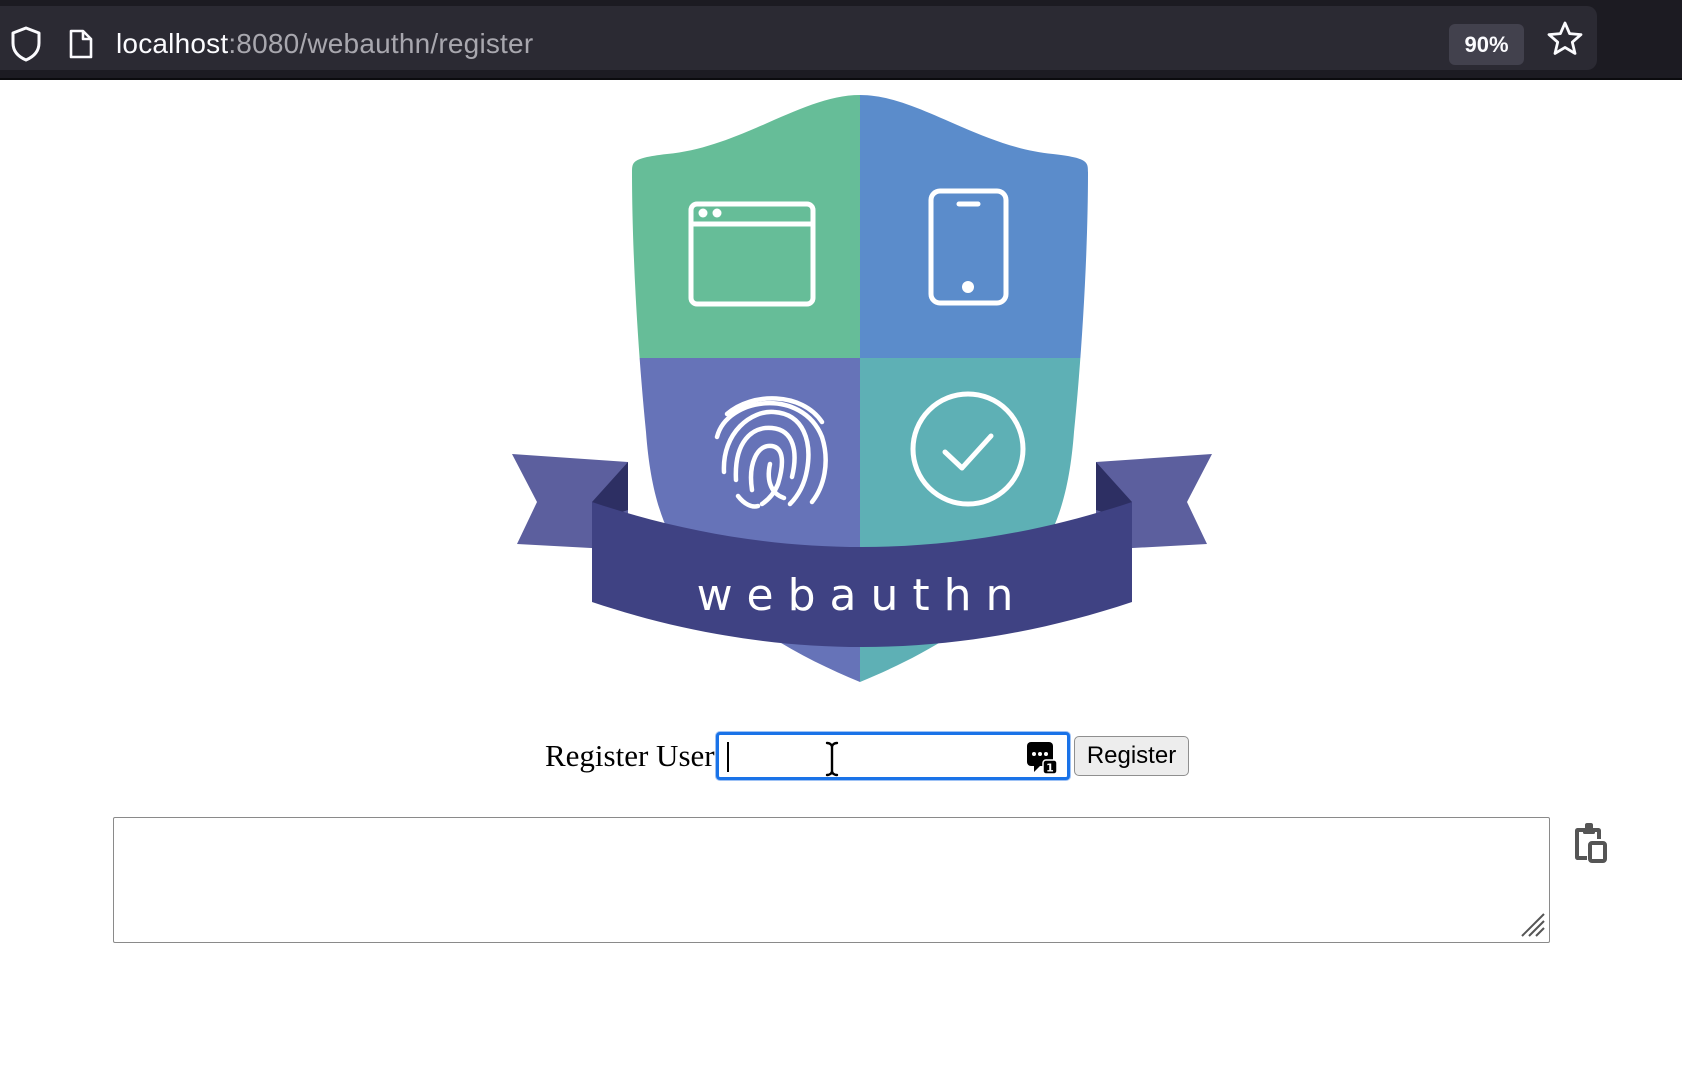 This screenshot has width=1682, height=1080. I want to click on browser-toolbar: localhost:8080/webauthn/register 90%, so click(841, 40).